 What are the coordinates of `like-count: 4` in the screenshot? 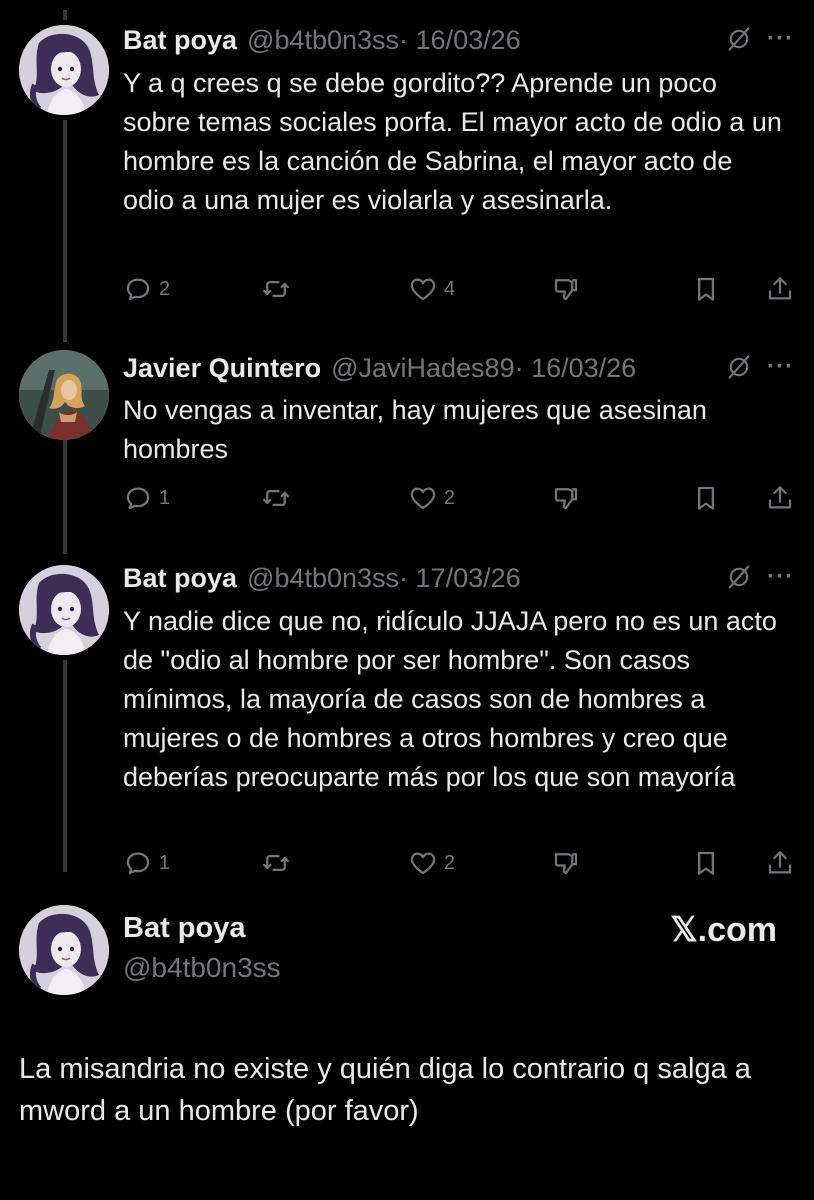 It's located at (450, 288).